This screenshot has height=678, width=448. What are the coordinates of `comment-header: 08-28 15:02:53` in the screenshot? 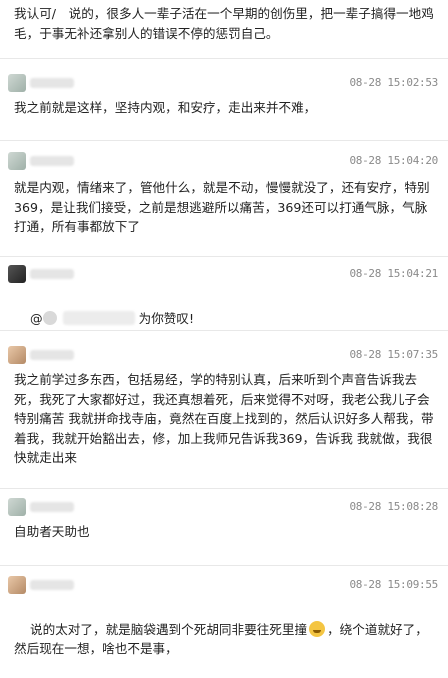 It's located at (224, 84).